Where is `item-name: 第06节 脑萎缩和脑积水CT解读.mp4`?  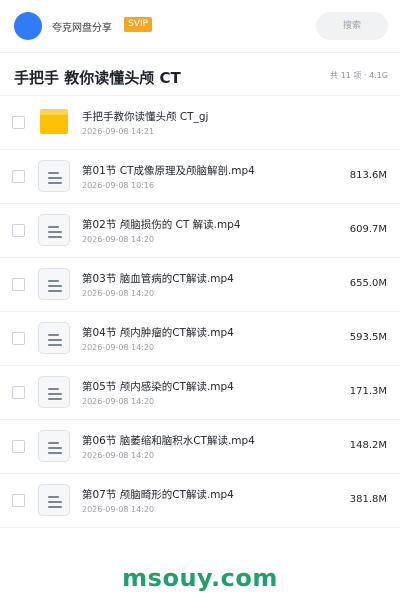 item-name: 第06节 脑萎缩和脑积水CT解读.mp4 is located at coordinates (168, 441).